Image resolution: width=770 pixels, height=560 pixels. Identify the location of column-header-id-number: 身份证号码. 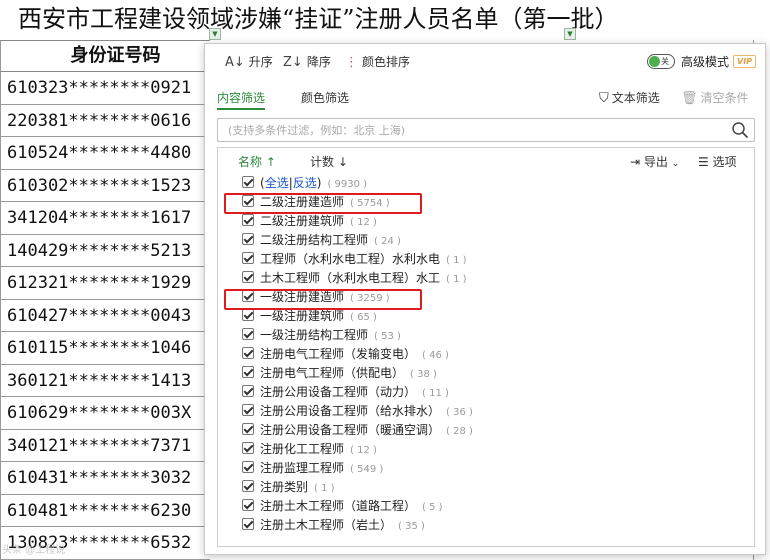
(105, 56).